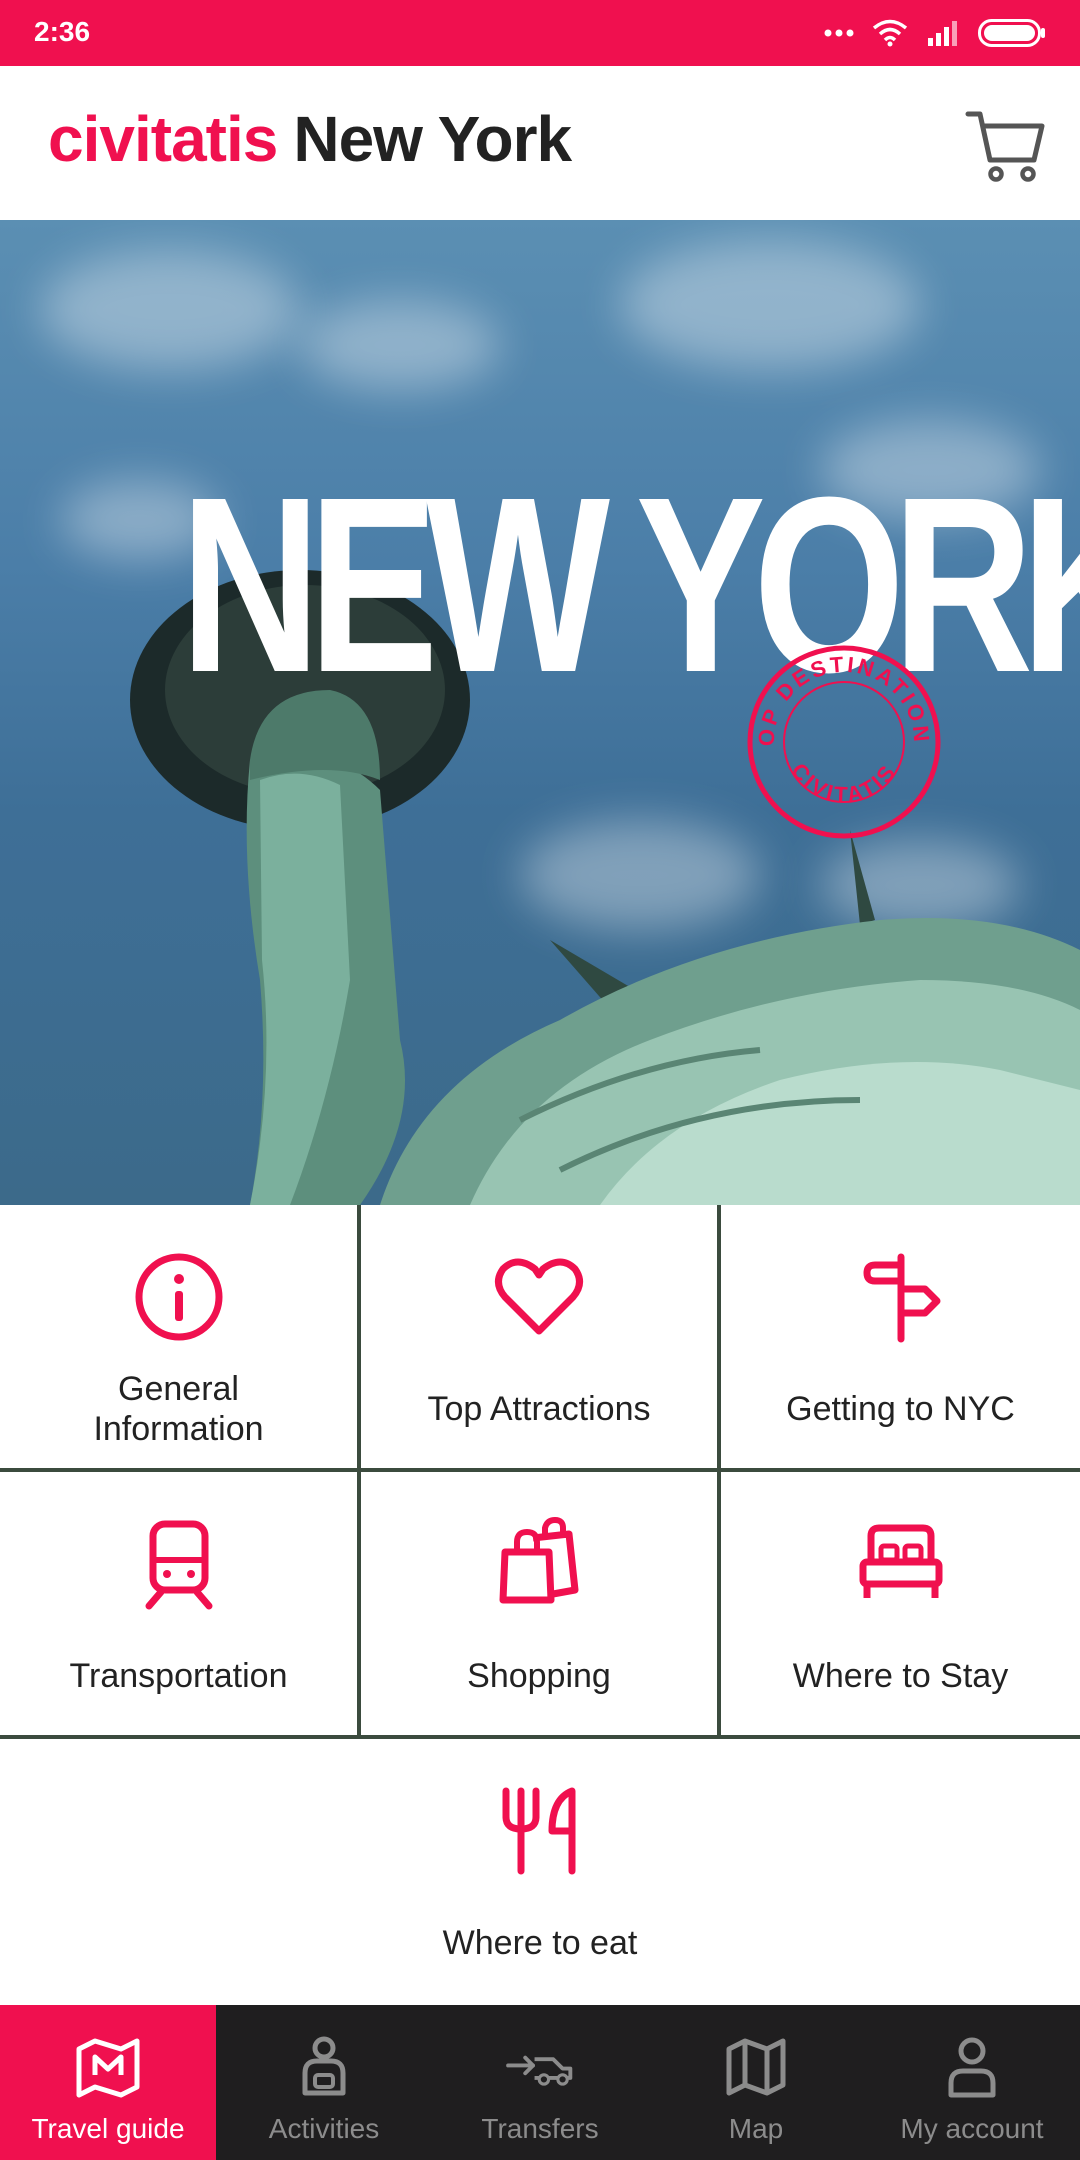 Image resolution: width=1080 pixels, height=2160 pixels. I want to click on signpost-icon, so click(901, 1297).